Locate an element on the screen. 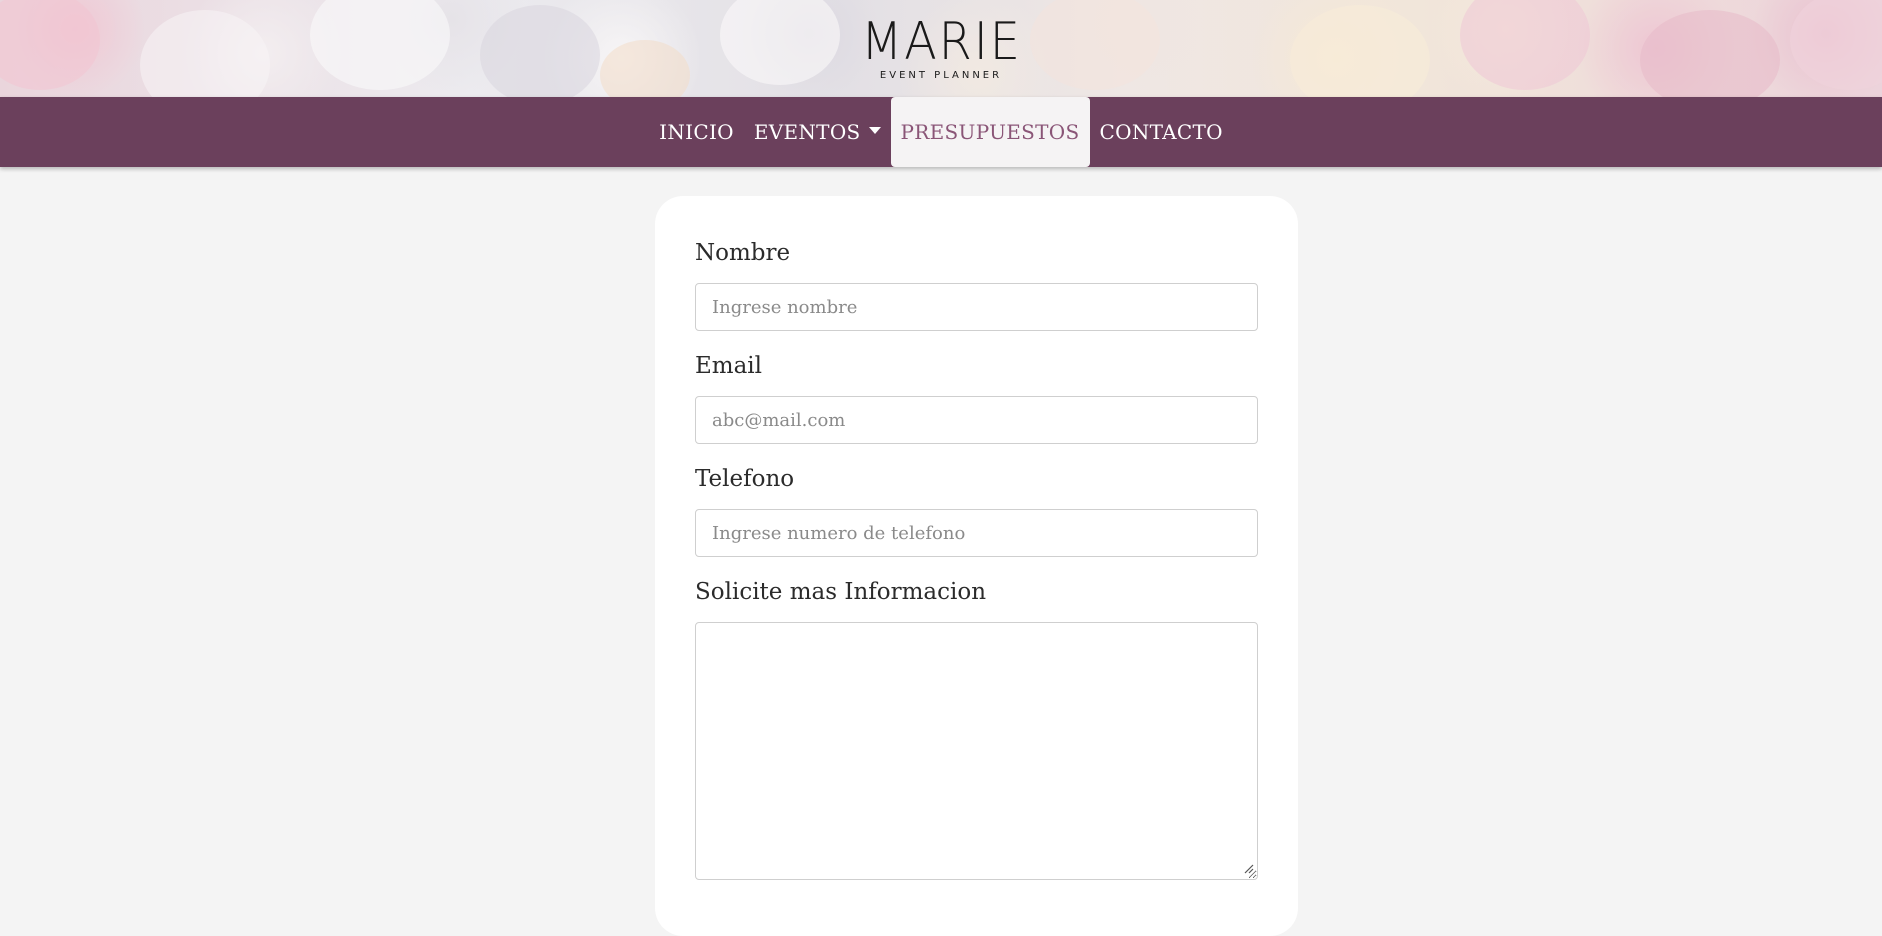  email-label: Email is located at coordinates (729, 366).